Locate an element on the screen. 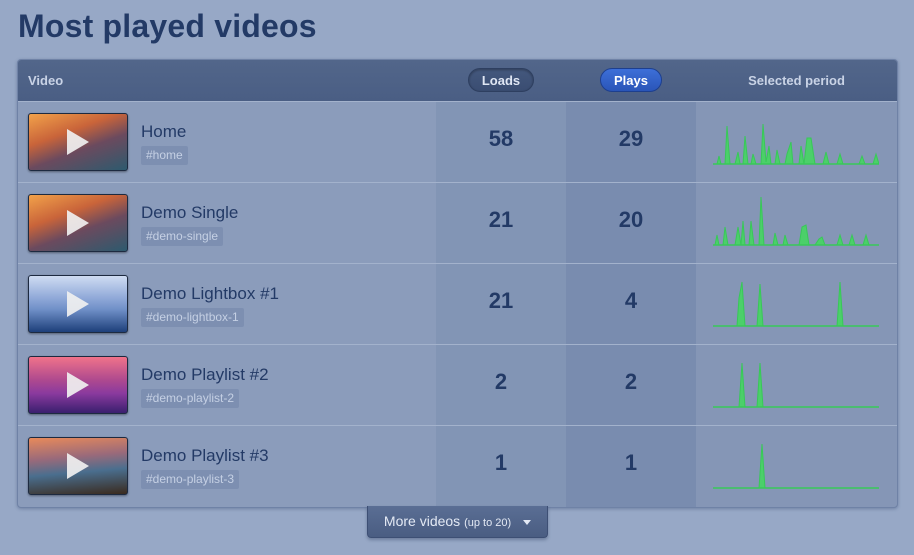 The width and height of the screenshot is (914, 555). video-tag: #demo-playlist-2 is located at coordinates (190, 398).